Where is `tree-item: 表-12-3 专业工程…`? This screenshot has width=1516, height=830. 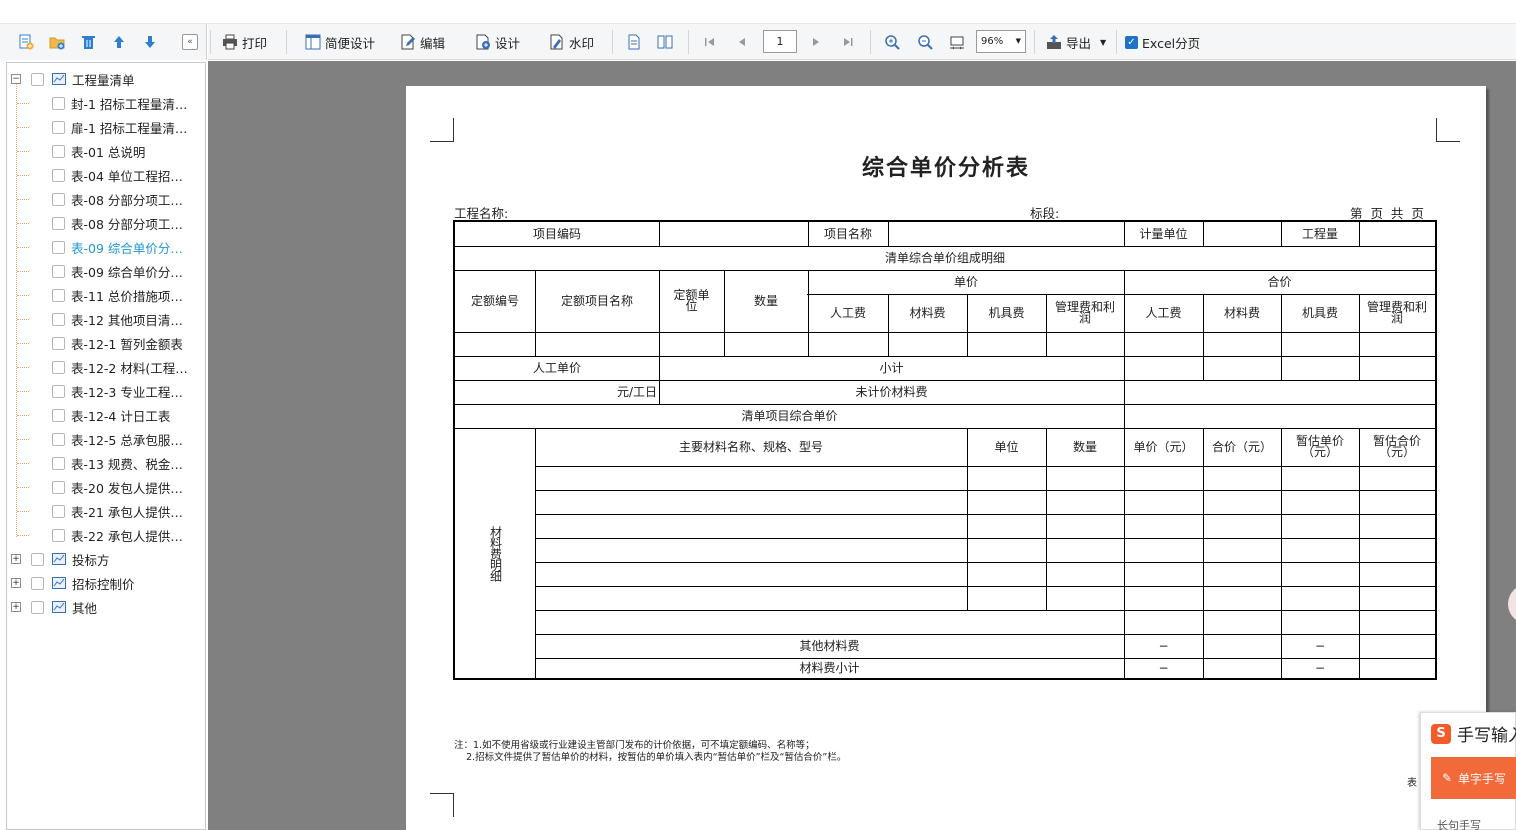
tree-item: 表-12-3 专业工程… is located at coordinates (106, 391).